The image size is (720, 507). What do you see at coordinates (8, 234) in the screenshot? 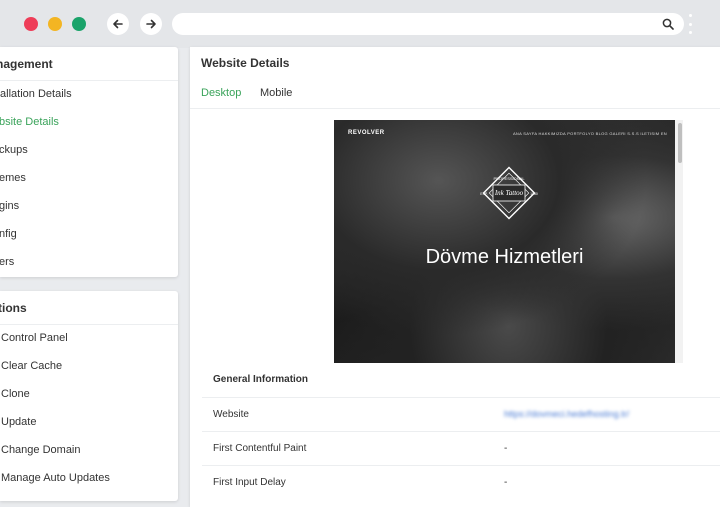
I see `sidebar-item-label: nfig` at bounding box center [8, 234].